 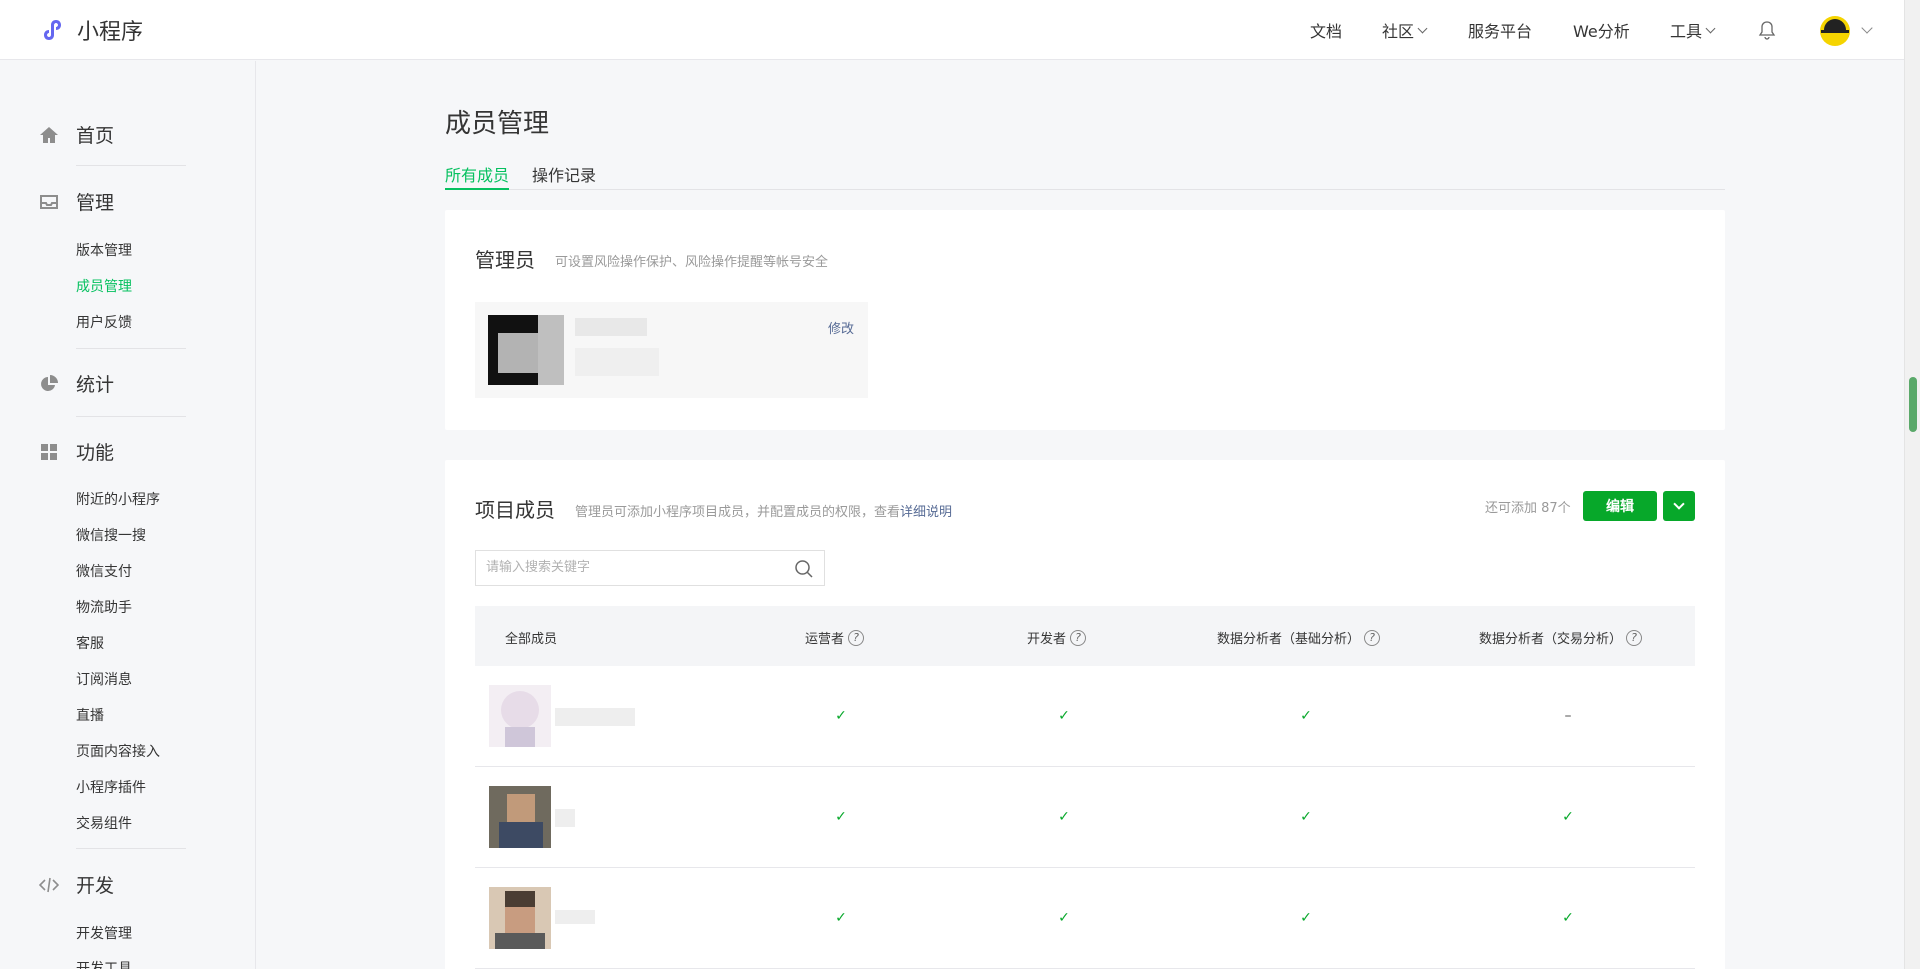 What do you see at coordinates (95, 385) in the screenshot?
I see `sidebar-item-stats-label: 统计` at bounding box center [95, 385].